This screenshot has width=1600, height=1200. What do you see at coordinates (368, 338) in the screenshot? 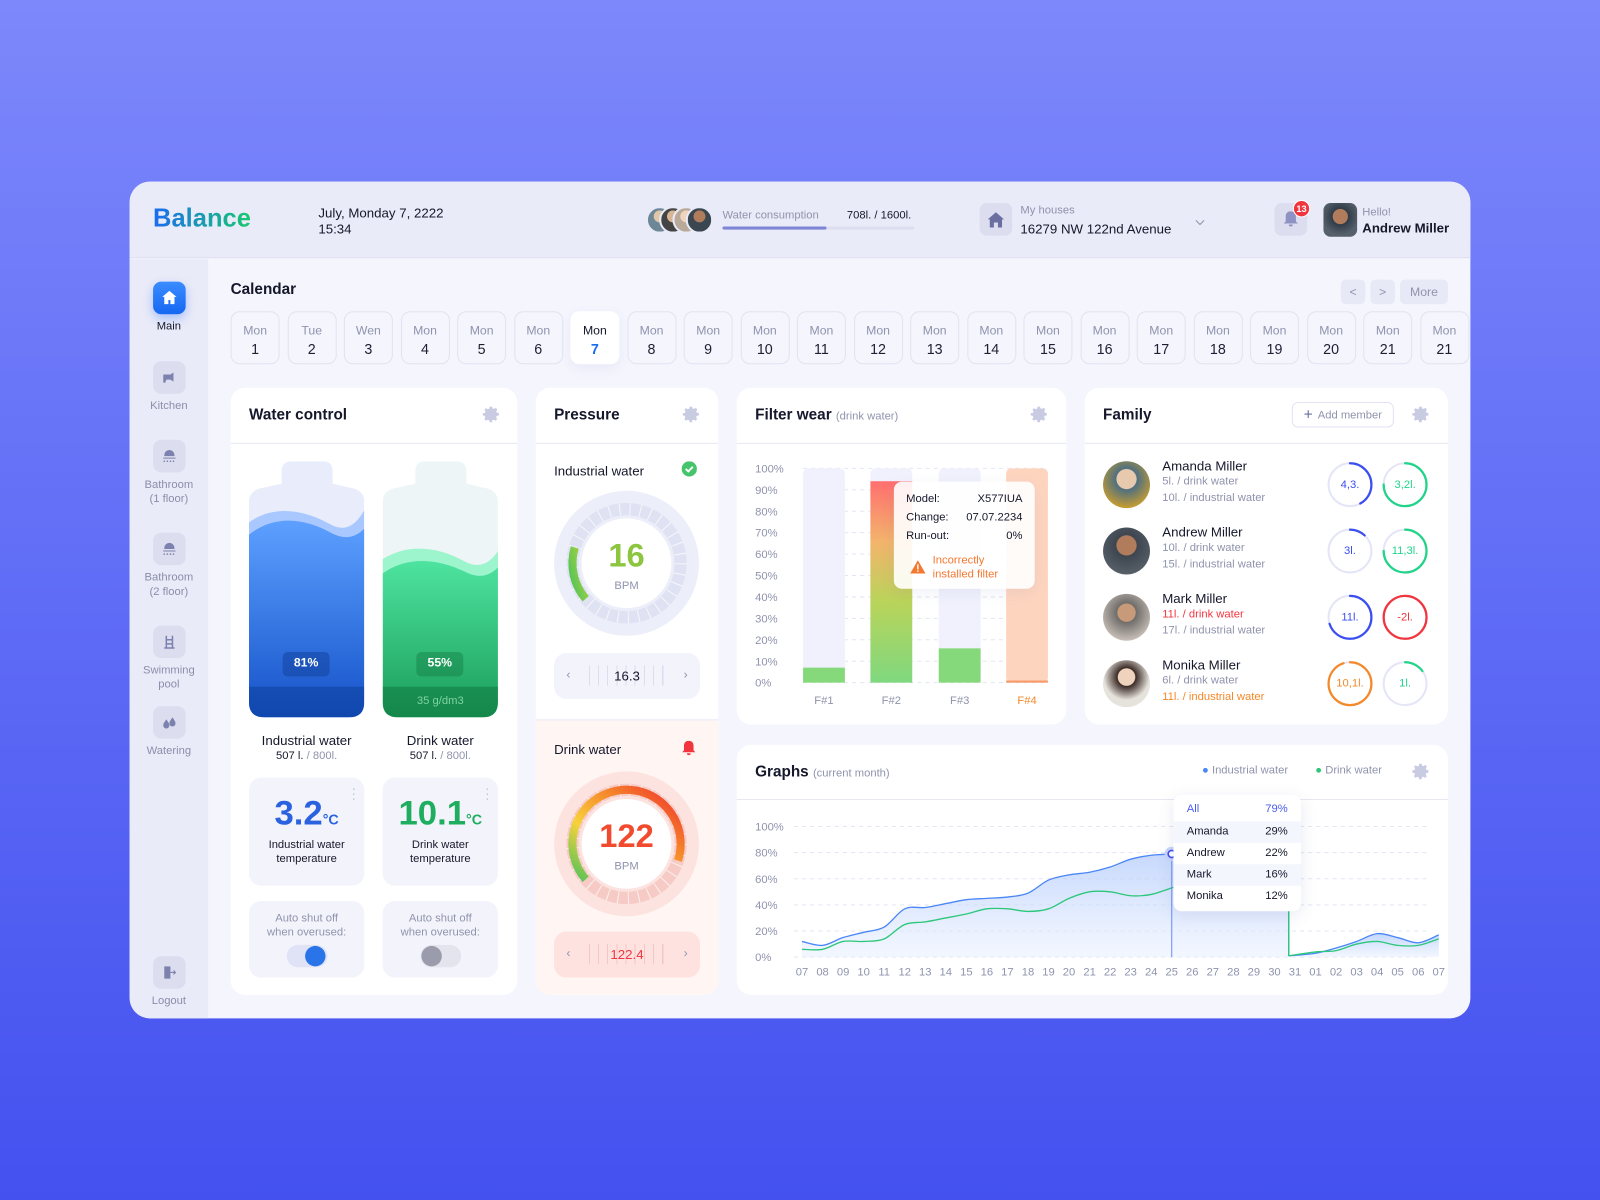
I see `calendar-day: Wen 3` at bounding box center [368, 338].